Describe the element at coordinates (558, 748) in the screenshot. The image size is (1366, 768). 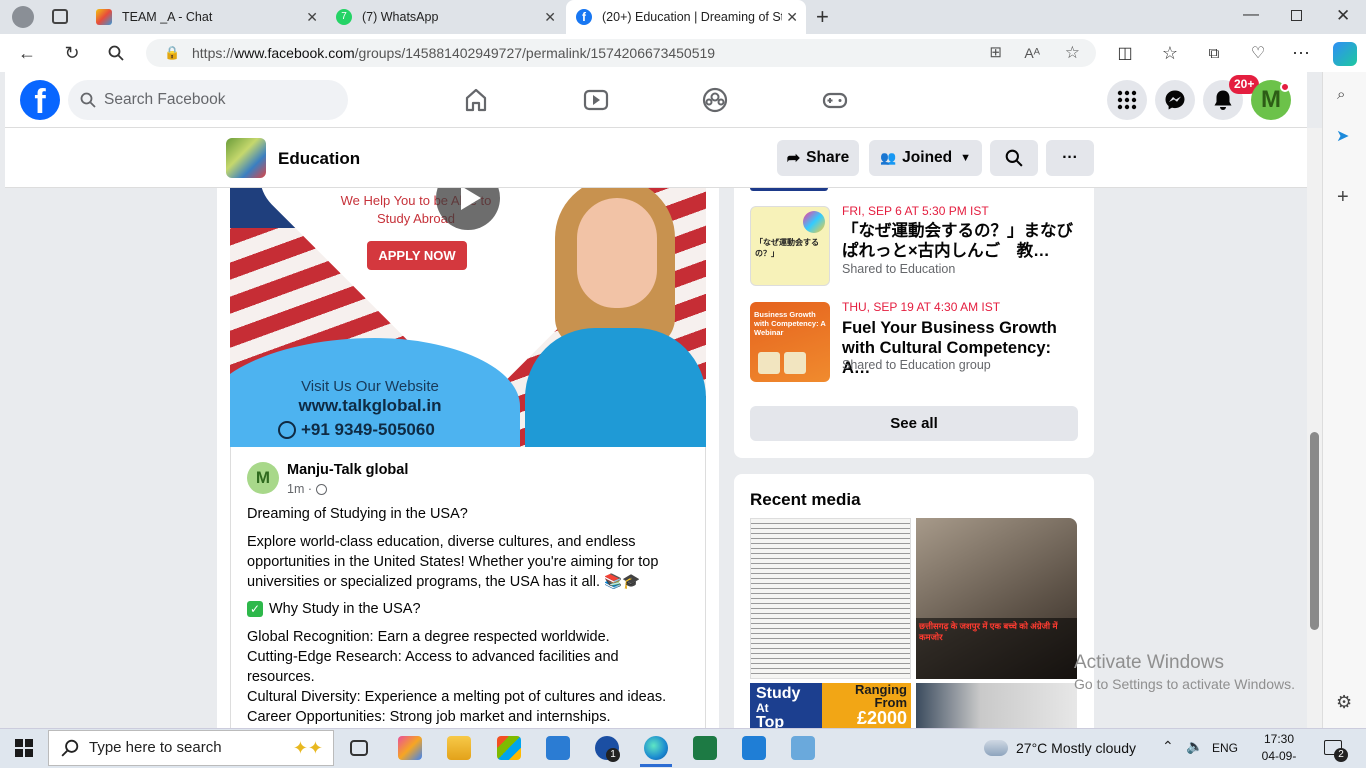
I see `mail-icon` at that location.